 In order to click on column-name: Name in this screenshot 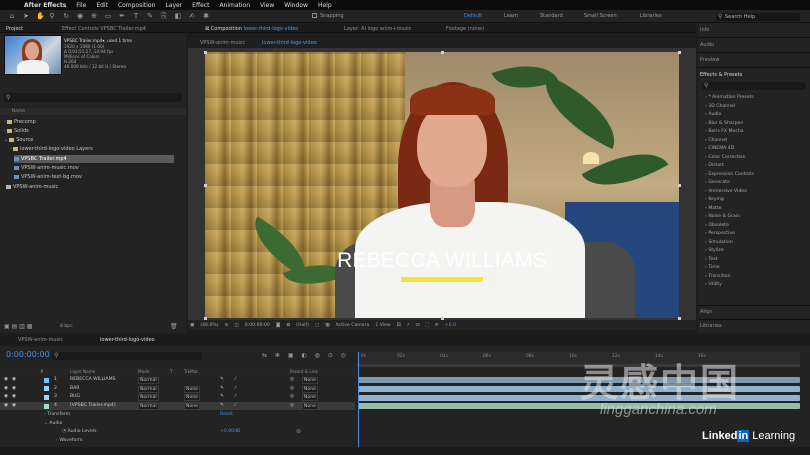, I will do `click(18, 111)`.